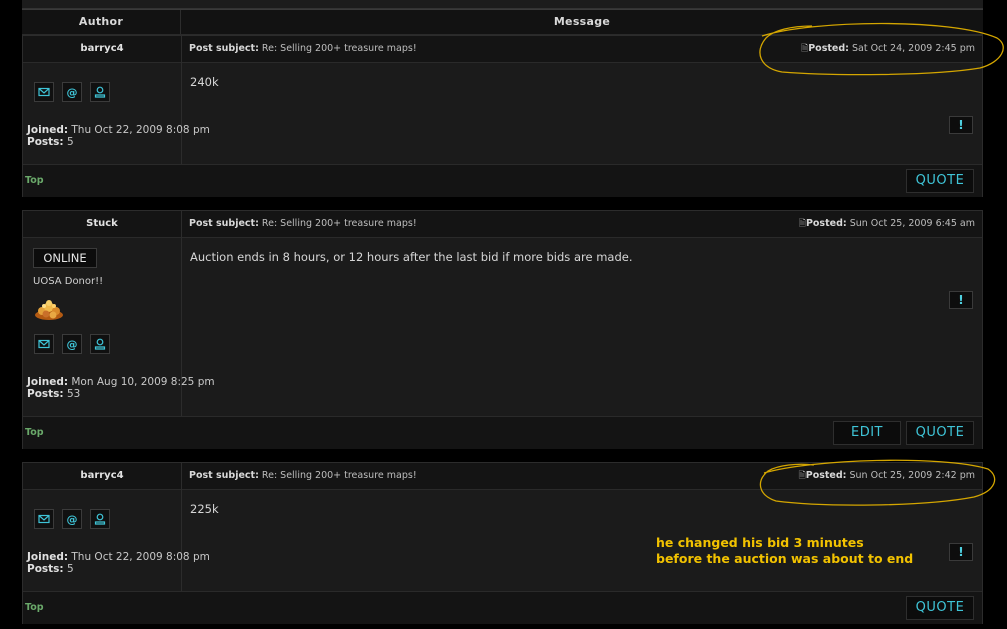 The width and height of the screenshot is (1007, 629). What do you see at coordinates (785, 558) in the screenshot?
I see `annotation-line-2: before the auction was about to end` at bounding box center [785, 558].